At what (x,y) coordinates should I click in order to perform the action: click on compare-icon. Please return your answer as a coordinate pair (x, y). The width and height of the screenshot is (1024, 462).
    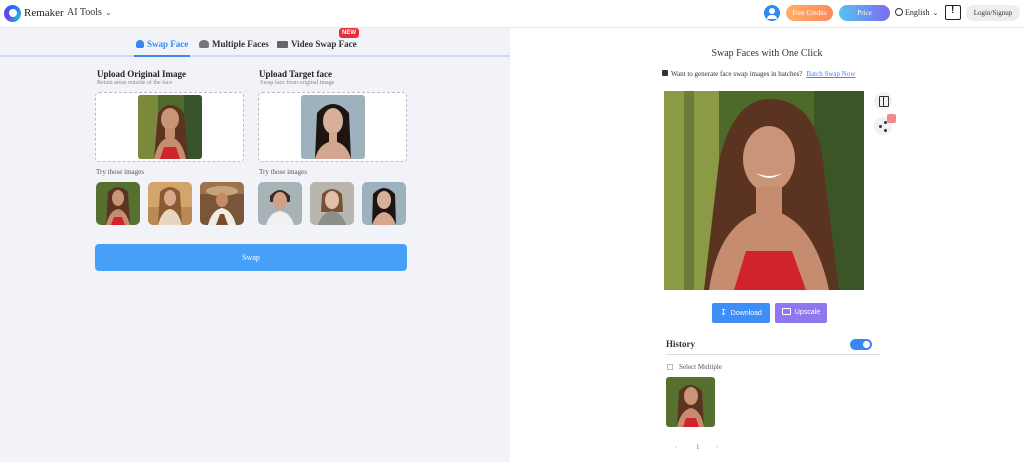
    Looking at the image, I should click on (883, 101).